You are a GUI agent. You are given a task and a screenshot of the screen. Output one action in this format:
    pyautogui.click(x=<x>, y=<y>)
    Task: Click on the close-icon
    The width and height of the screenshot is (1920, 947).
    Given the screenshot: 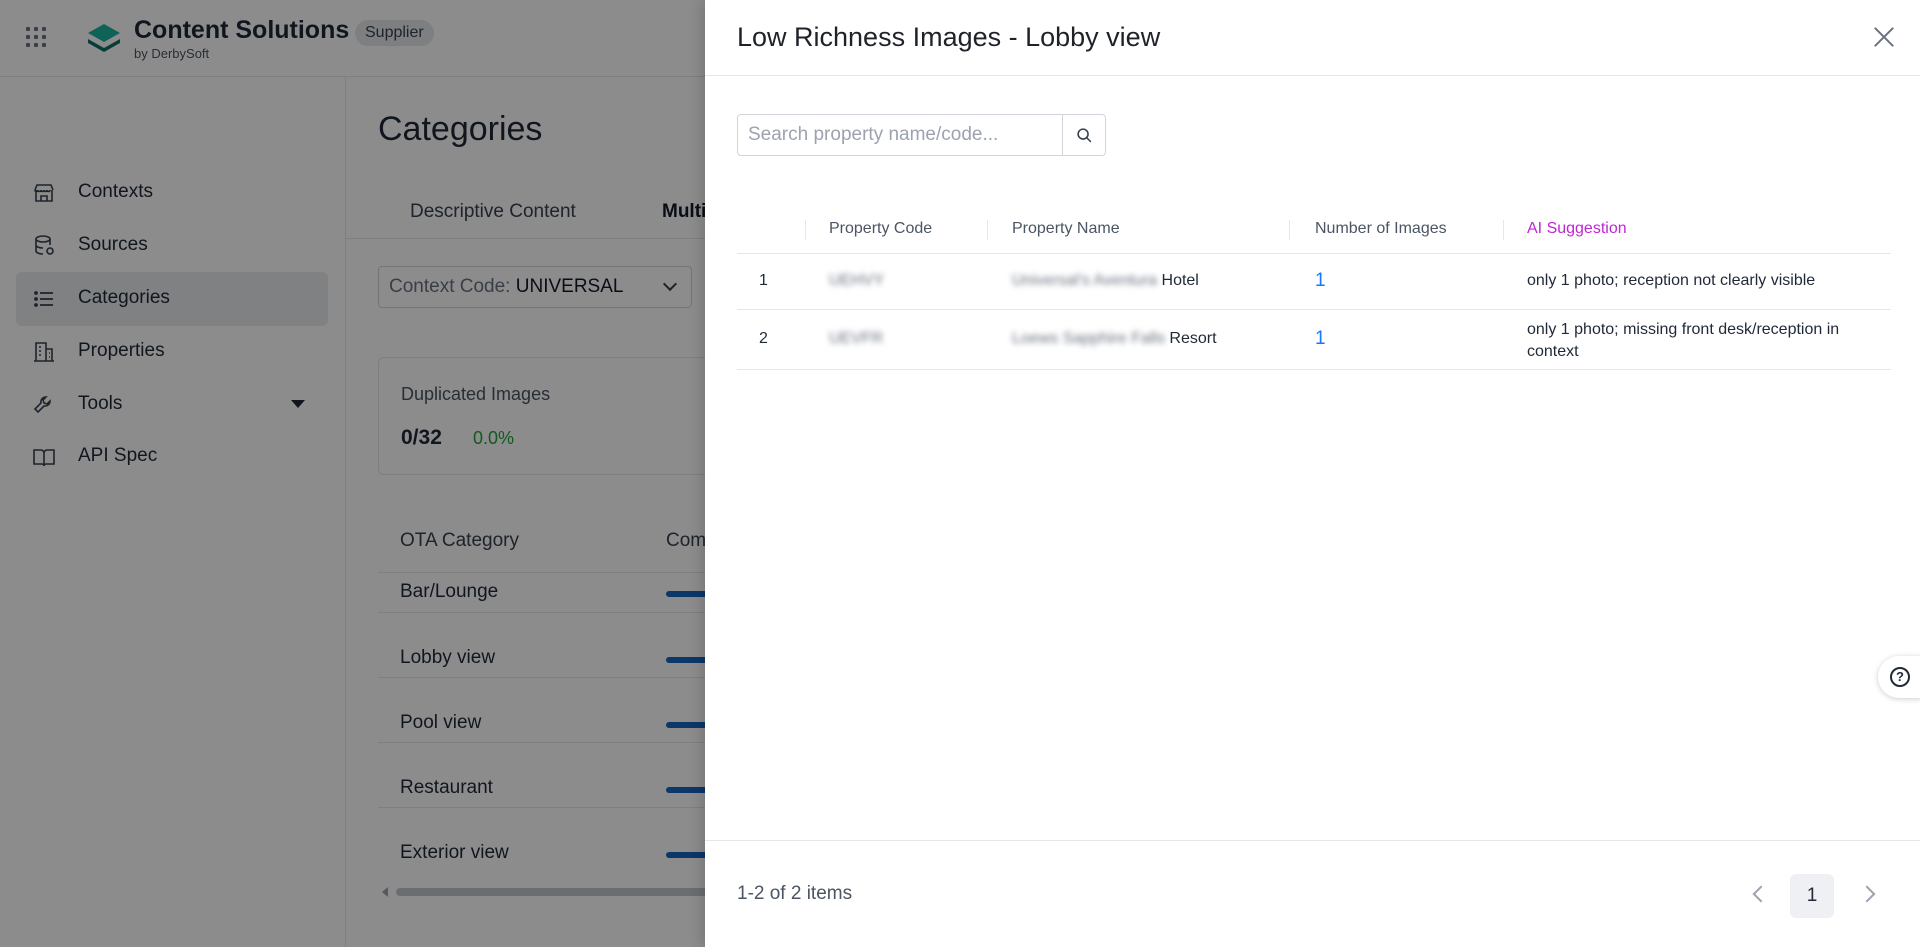 What is the action you would take?
    pyautogui.click(x=1884, y=37)
    